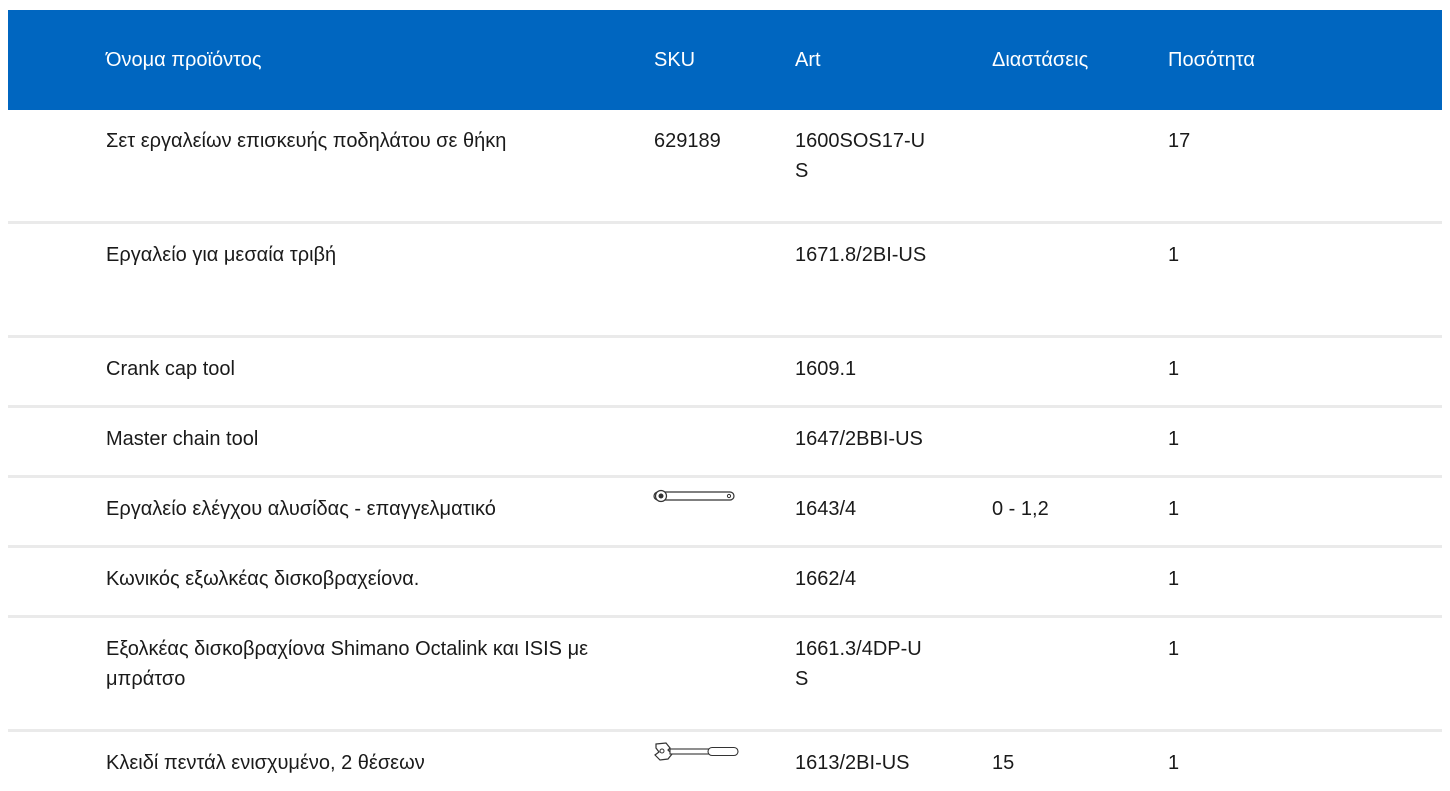 Image resolution: width=1450 pixels, height=791 pixels. What do you see at coordinates (331, 361) in the screenshot?
I see `product-name: Crank cap tool` at bounding box center [331, 361].